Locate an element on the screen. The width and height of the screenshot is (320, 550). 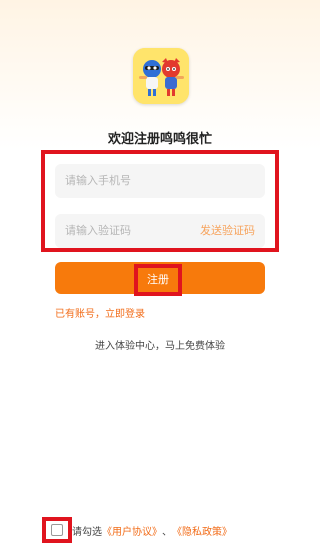
app-logo is located at coordinates (161, 76).